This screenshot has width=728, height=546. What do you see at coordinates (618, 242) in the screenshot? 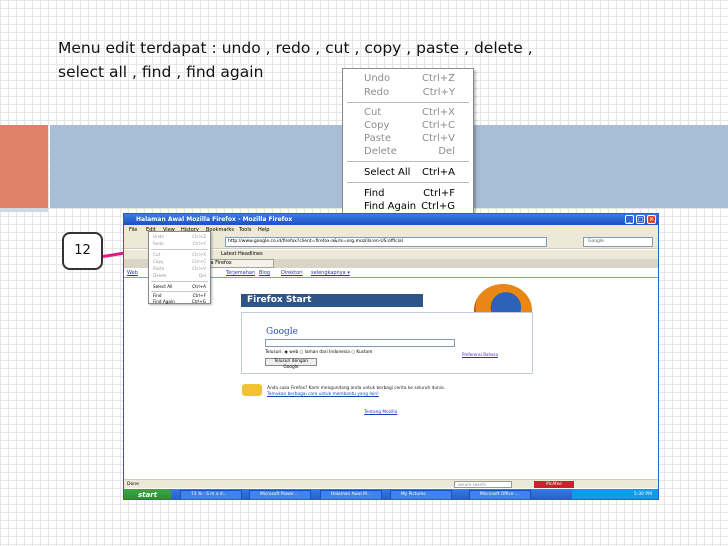
I see `search-box: Google` at bounding box center [618, 242].